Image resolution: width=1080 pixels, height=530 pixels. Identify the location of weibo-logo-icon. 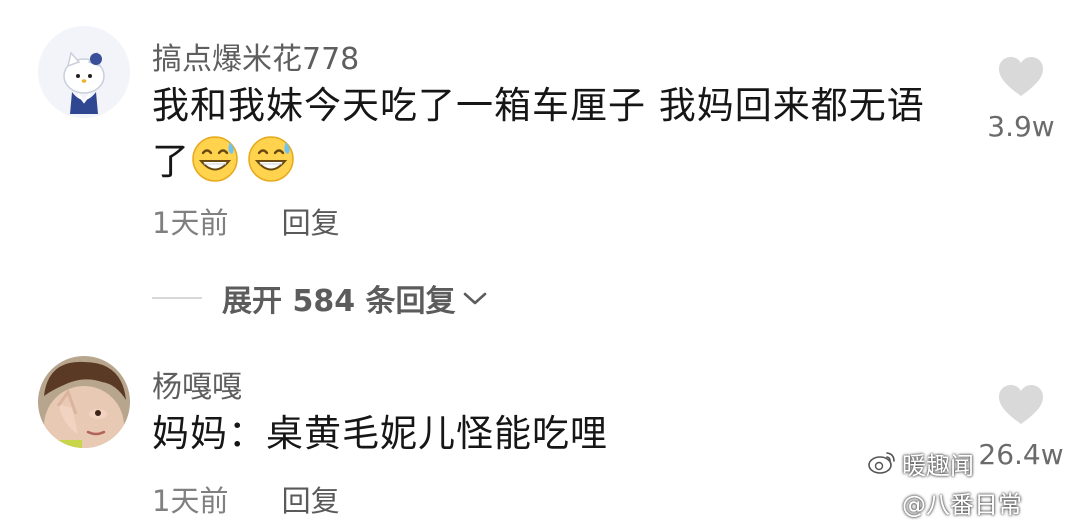
(881, 463).